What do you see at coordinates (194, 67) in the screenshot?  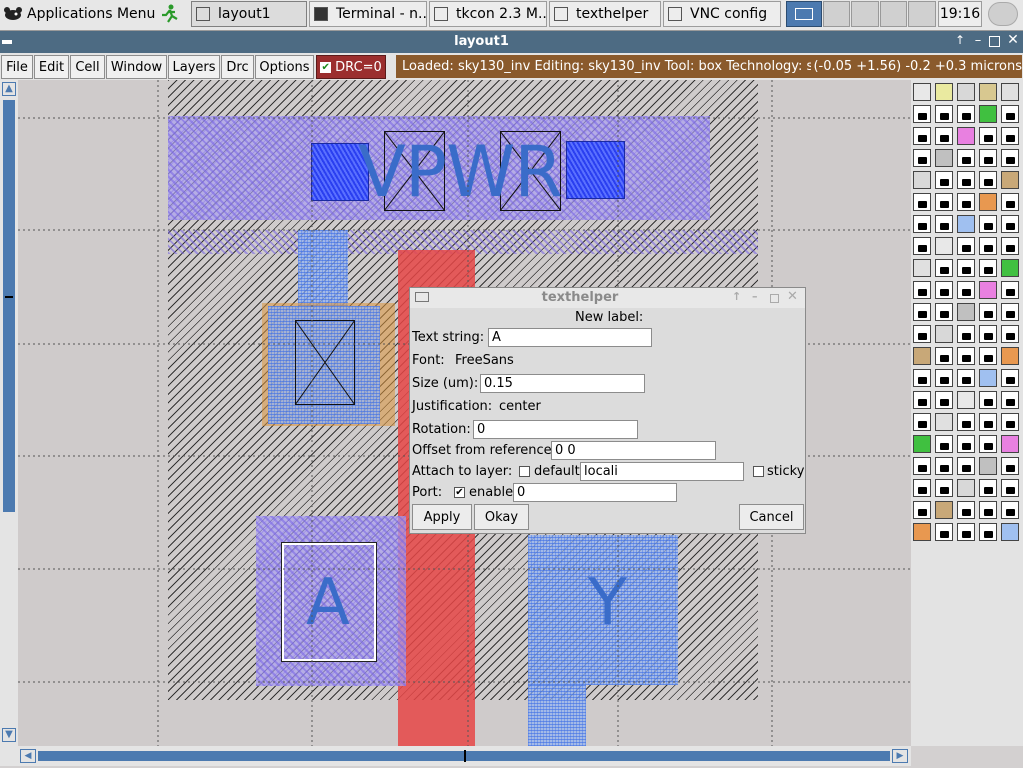 I see `menu-layers: Layers` at bounding box center [194, 67].